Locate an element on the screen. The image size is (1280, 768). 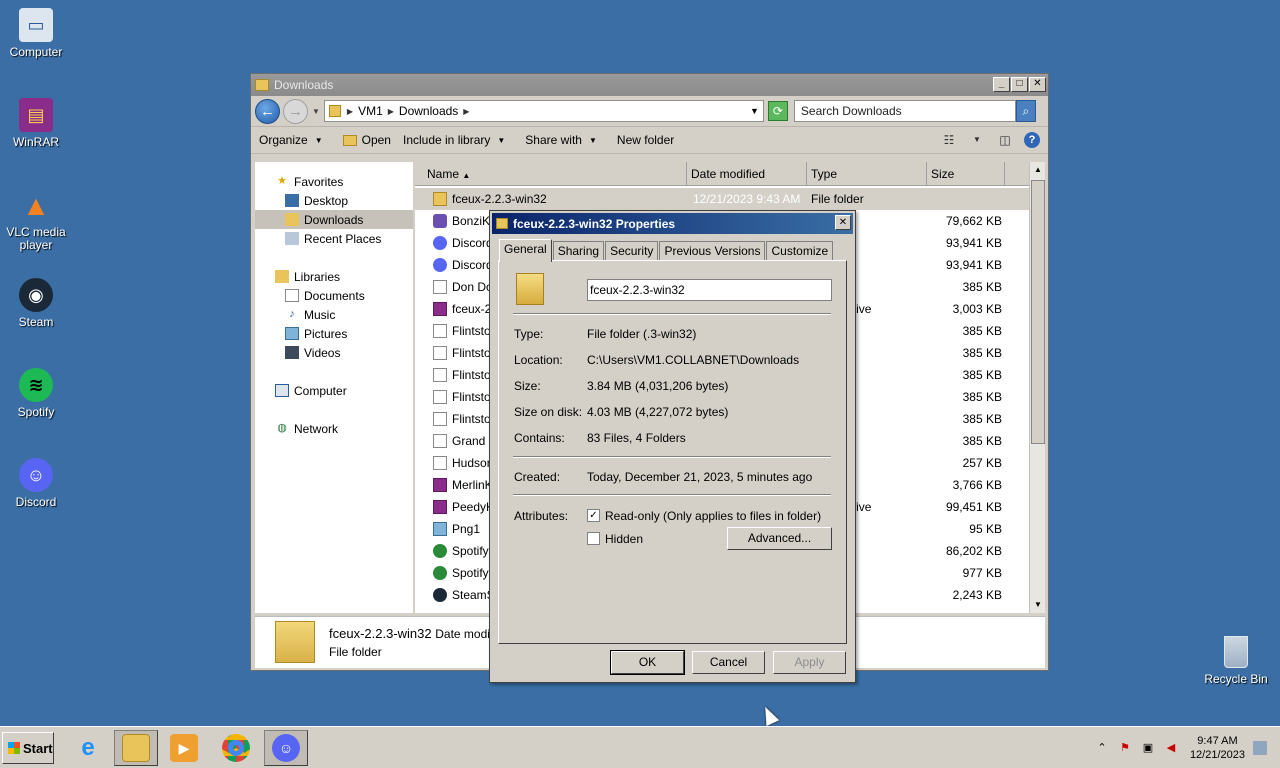
details-name: fceux-2.2.3-win32 is located at coordinates (380, 633).